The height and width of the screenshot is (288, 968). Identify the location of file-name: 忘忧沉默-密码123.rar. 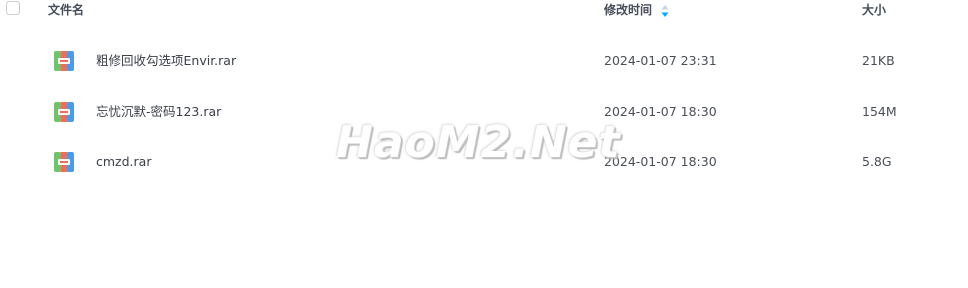
(158, 112).